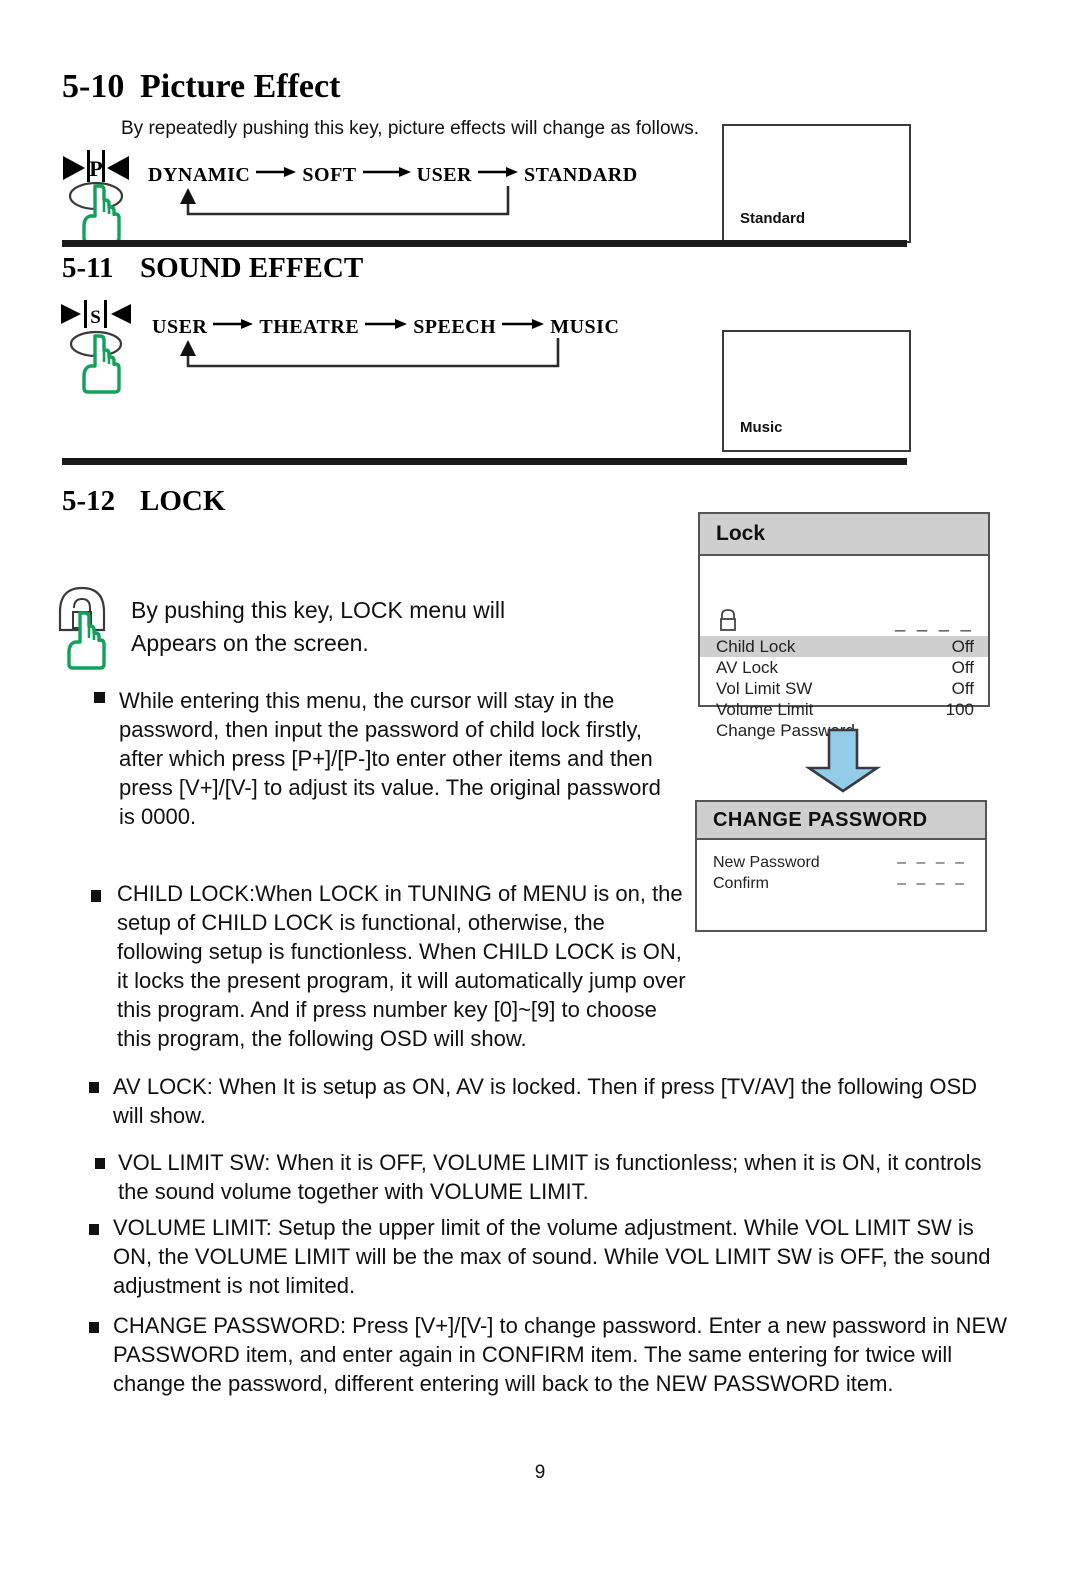  I want to click on section-heading-lock: 5-12 LOCK, so click(143, 501).